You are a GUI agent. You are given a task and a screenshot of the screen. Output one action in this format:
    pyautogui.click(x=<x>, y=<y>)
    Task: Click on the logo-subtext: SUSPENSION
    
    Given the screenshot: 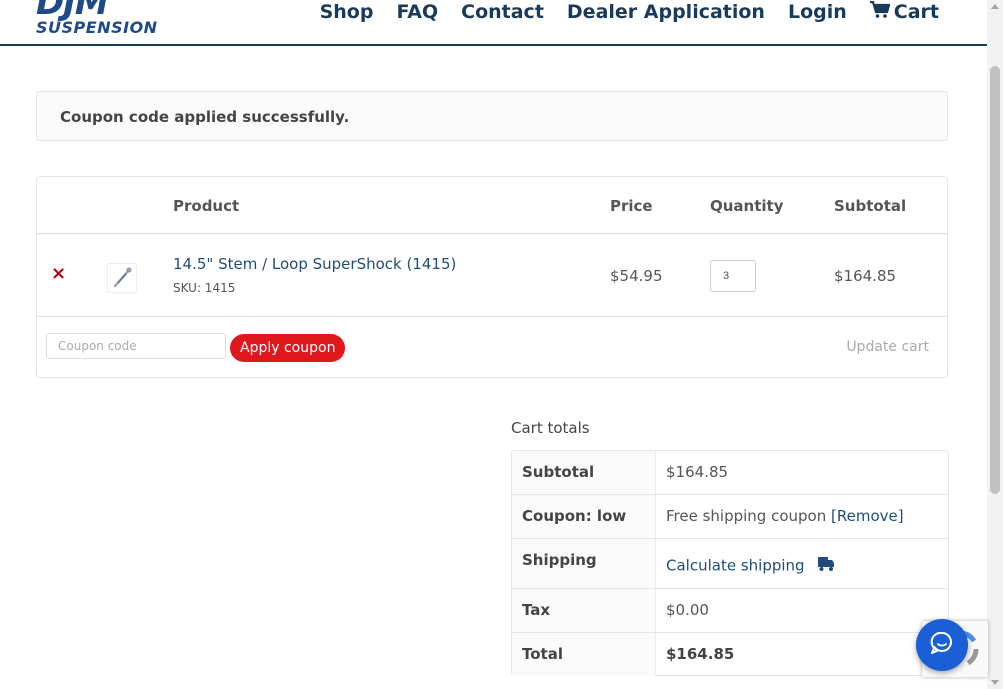 What is the action you would take?
    pyautogui.click(x=97, y=27)
    